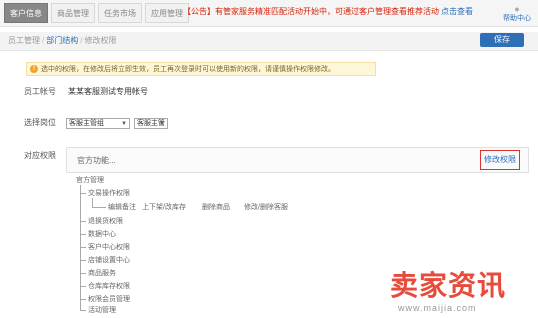 Image resolution: width=538 pixels, height=318 pixels. Describe the element at coordinates (266, 207) in the screenshot. I see `tree-subitem: 修改/删除客服` at that location.